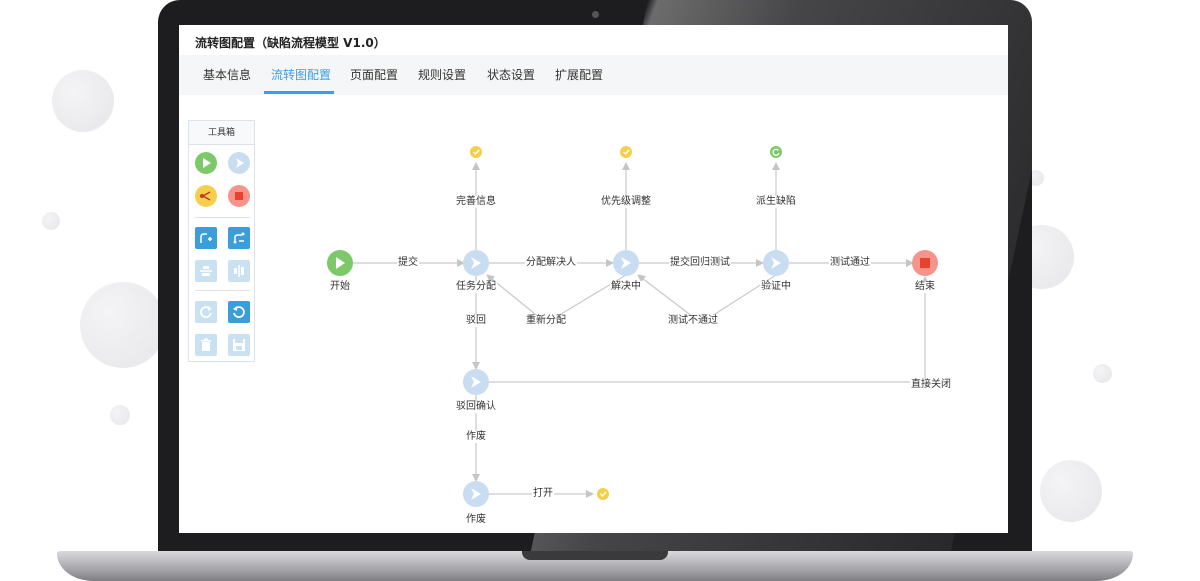 The height and width of the screenshot is (581, 1200). I want to click on edge-label-test-pass: 测试通过, so click(850, 263).